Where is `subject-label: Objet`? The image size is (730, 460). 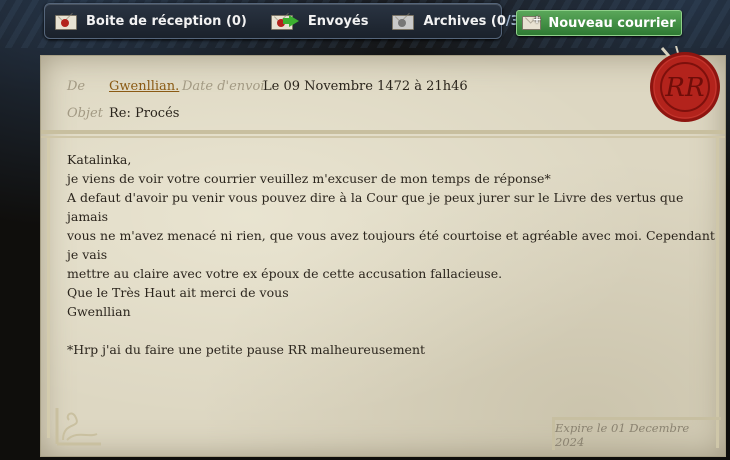 subject-label: Objet is located at coordinates (85, 113).